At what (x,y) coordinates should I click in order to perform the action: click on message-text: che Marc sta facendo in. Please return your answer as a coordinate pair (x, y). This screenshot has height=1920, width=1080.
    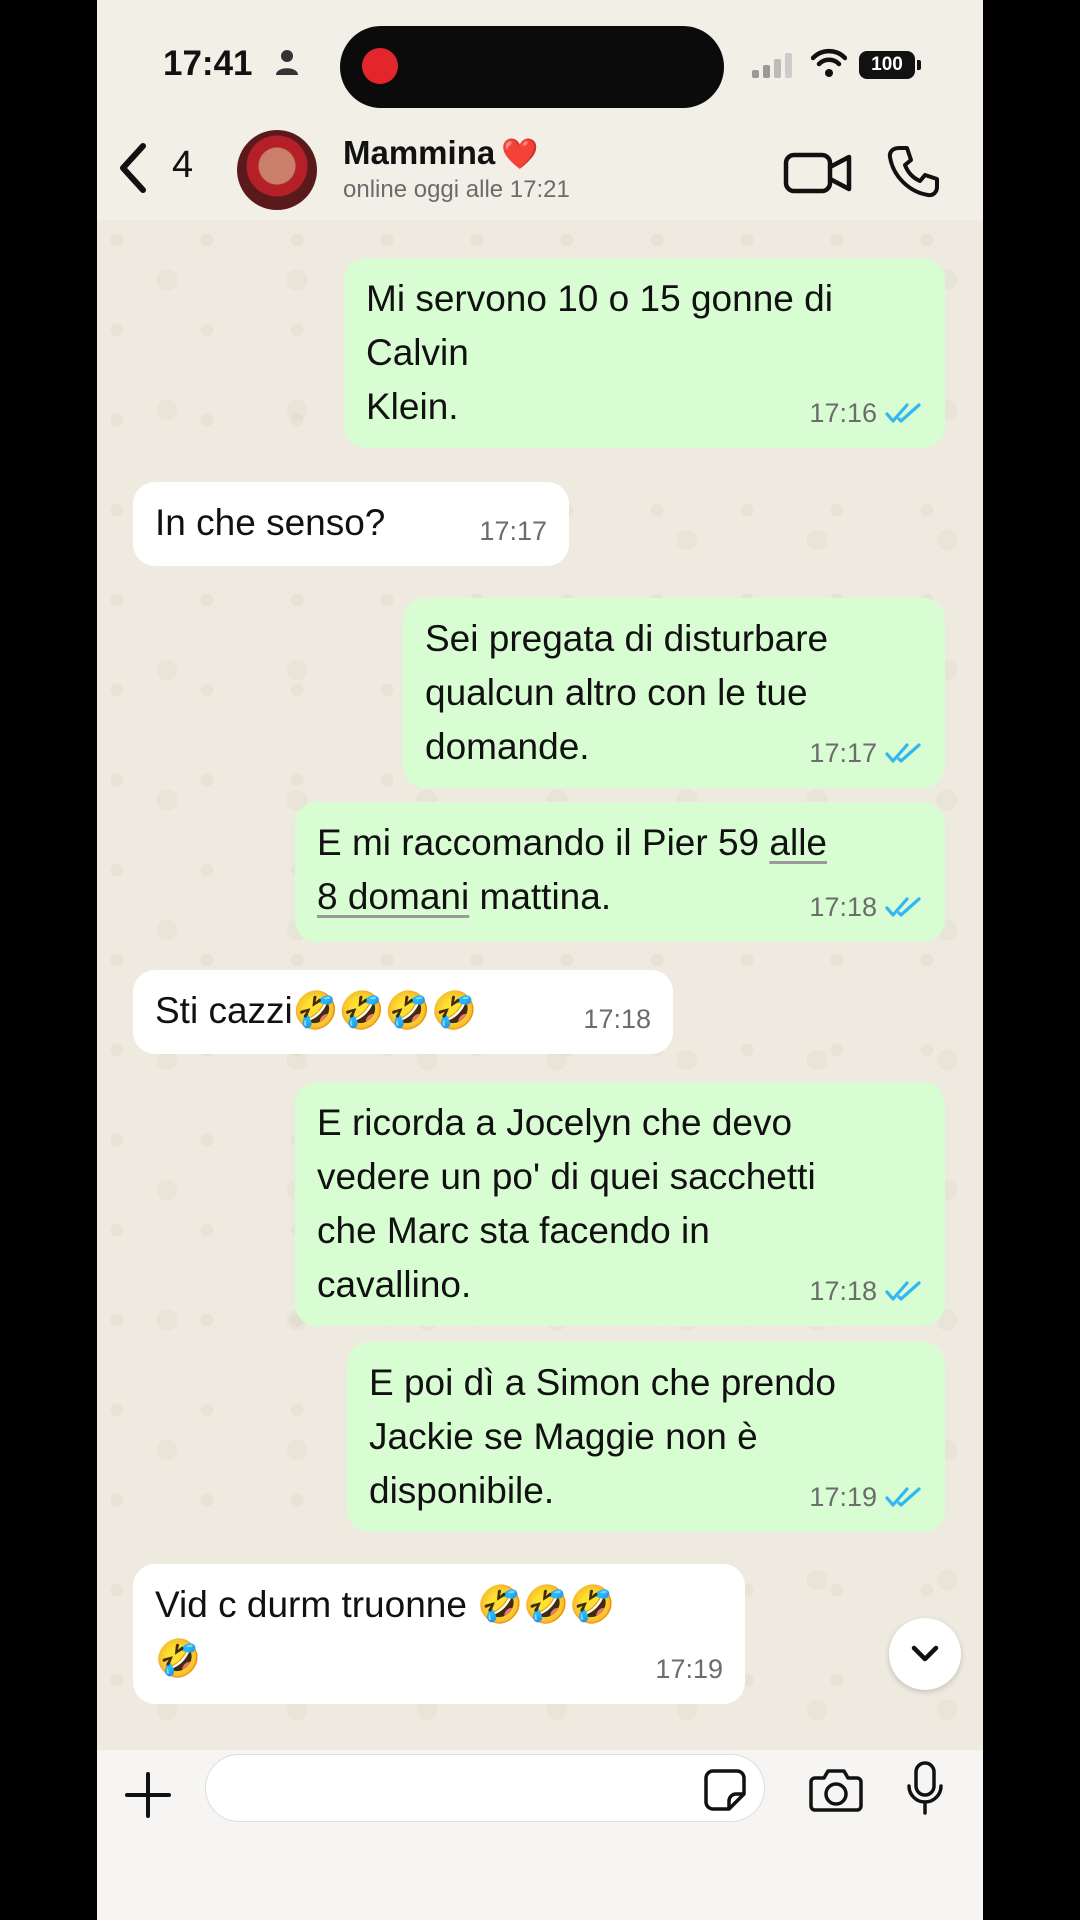
    Looking at the image, I should click on (513, 1230).